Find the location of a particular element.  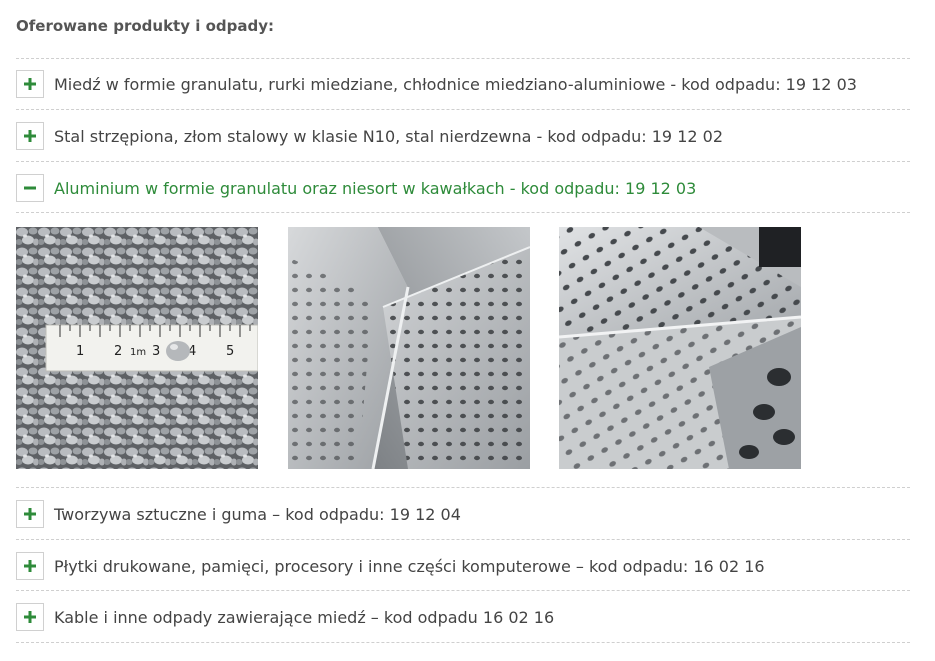

section-heading: Oferowane produkty i odpady: is located at coordinates (145, 26).